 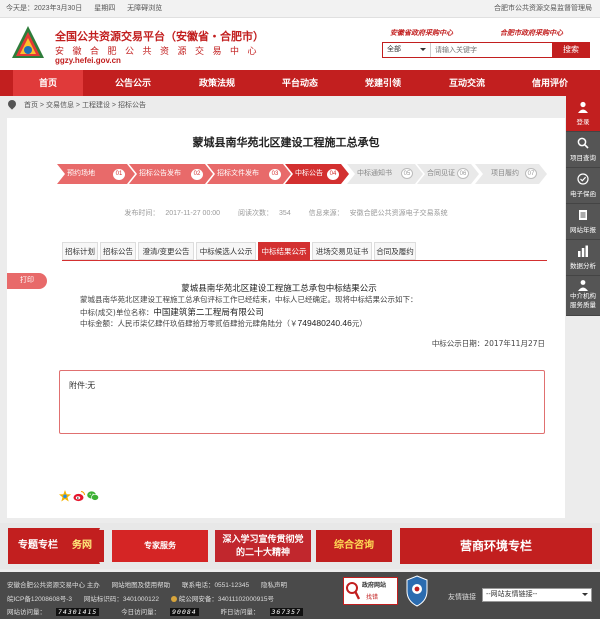 What do you see at coordinates (583, 285) in the screenshot?
I see `agency-icon` at bounding box center [583, 285].